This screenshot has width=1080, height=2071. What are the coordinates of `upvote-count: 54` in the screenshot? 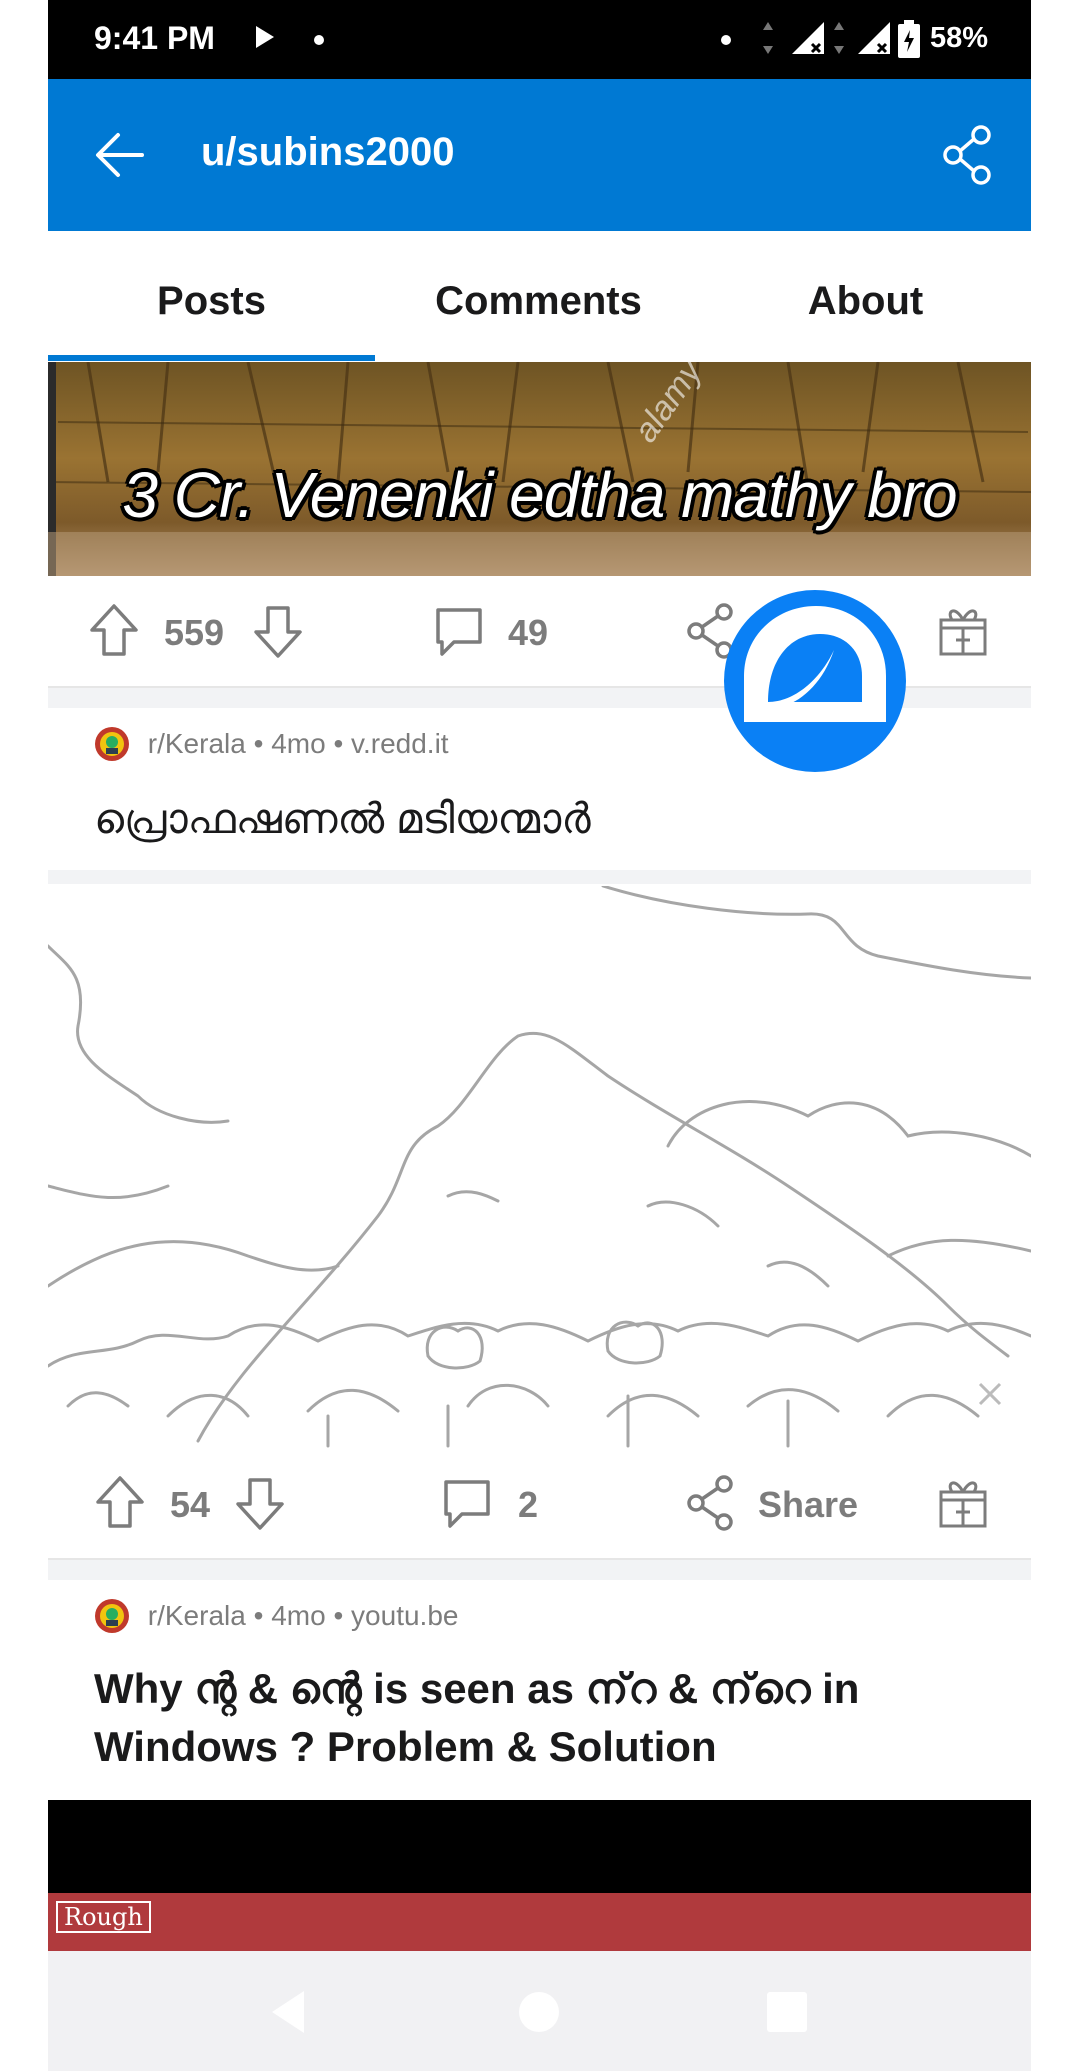 It's located at (190, 1504).